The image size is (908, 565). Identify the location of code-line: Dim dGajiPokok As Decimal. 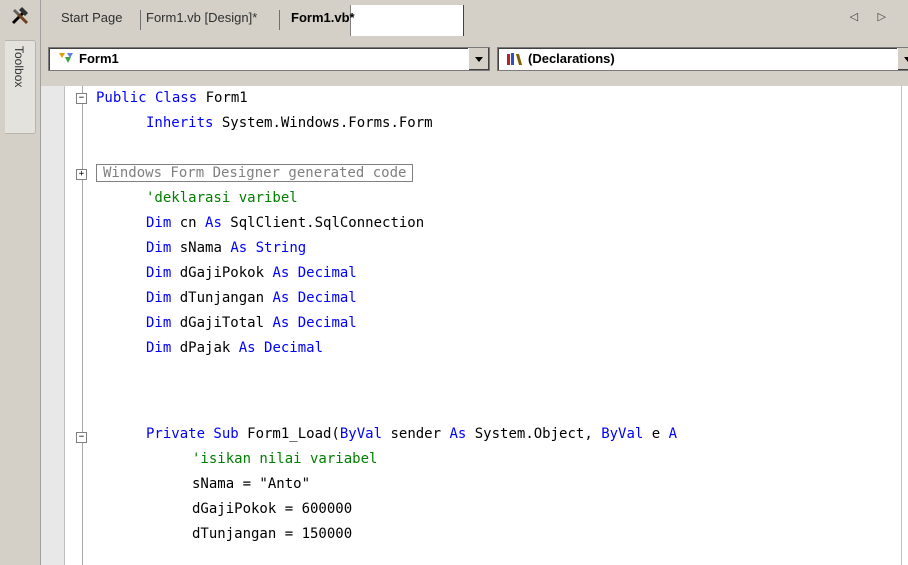
(251, 273).